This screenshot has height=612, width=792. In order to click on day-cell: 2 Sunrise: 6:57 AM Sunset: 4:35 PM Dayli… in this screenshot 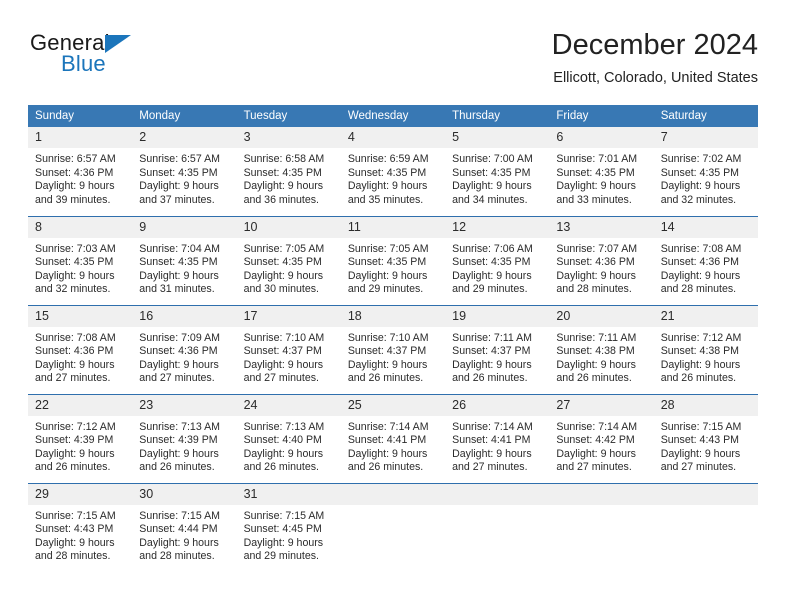, I will do `click(184, 171)`.